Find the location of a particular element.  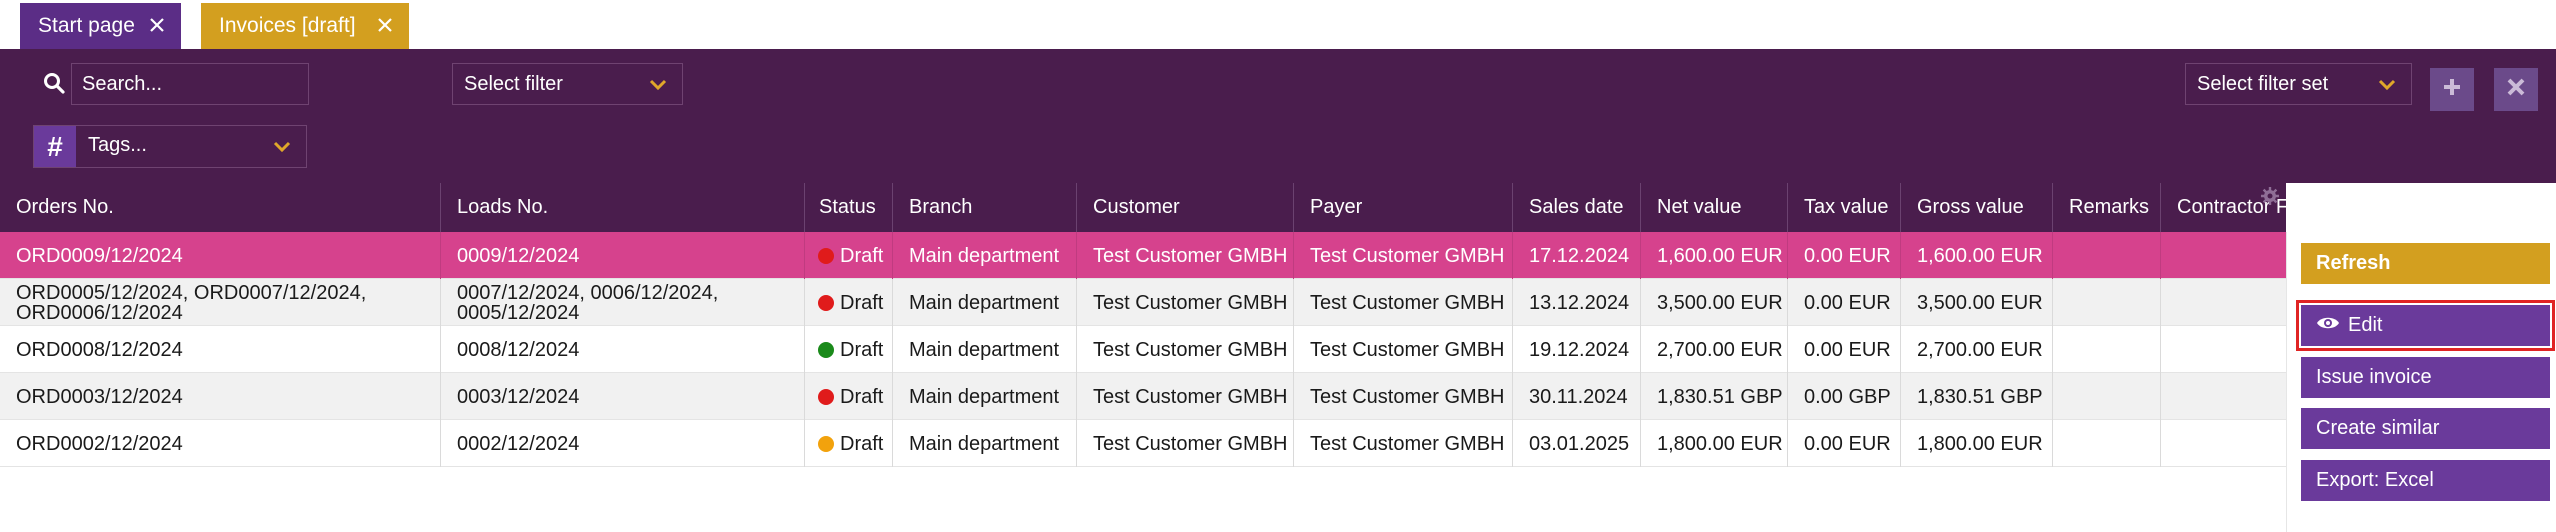

column-header-remarks: Remarks is located at coordinates (2107, 207).